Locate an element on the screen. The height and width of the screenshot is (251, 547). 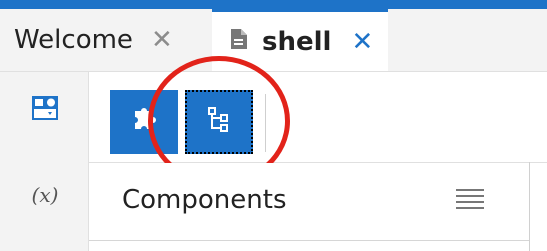
horizontal-divider is located at coordinates (309, 240).